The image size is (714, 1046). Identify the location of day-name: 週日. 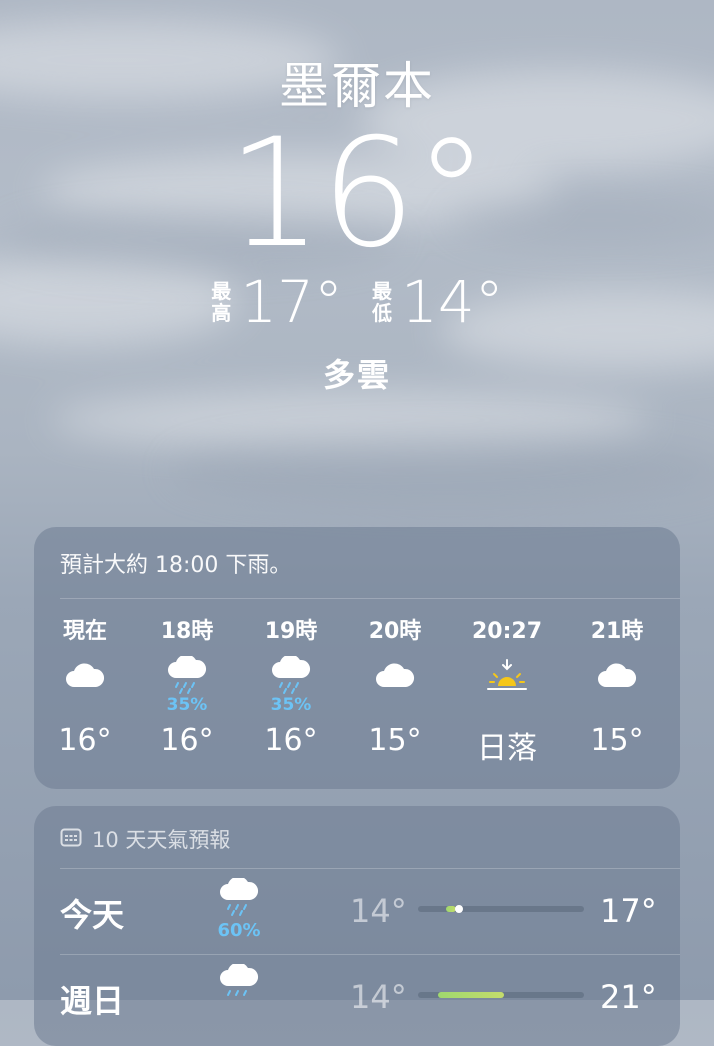
(92, 1001).